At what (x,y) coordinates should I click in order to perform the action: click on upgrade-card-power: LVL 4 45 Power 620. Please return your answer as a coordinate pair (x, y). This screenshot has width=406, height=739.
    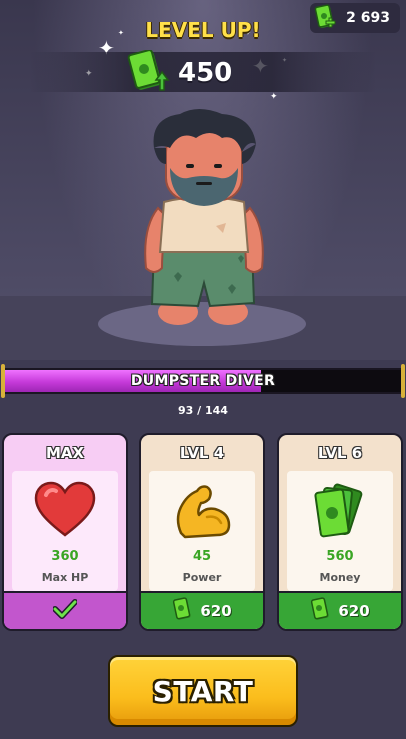
    Looking at the image, I should click on (202, 532).